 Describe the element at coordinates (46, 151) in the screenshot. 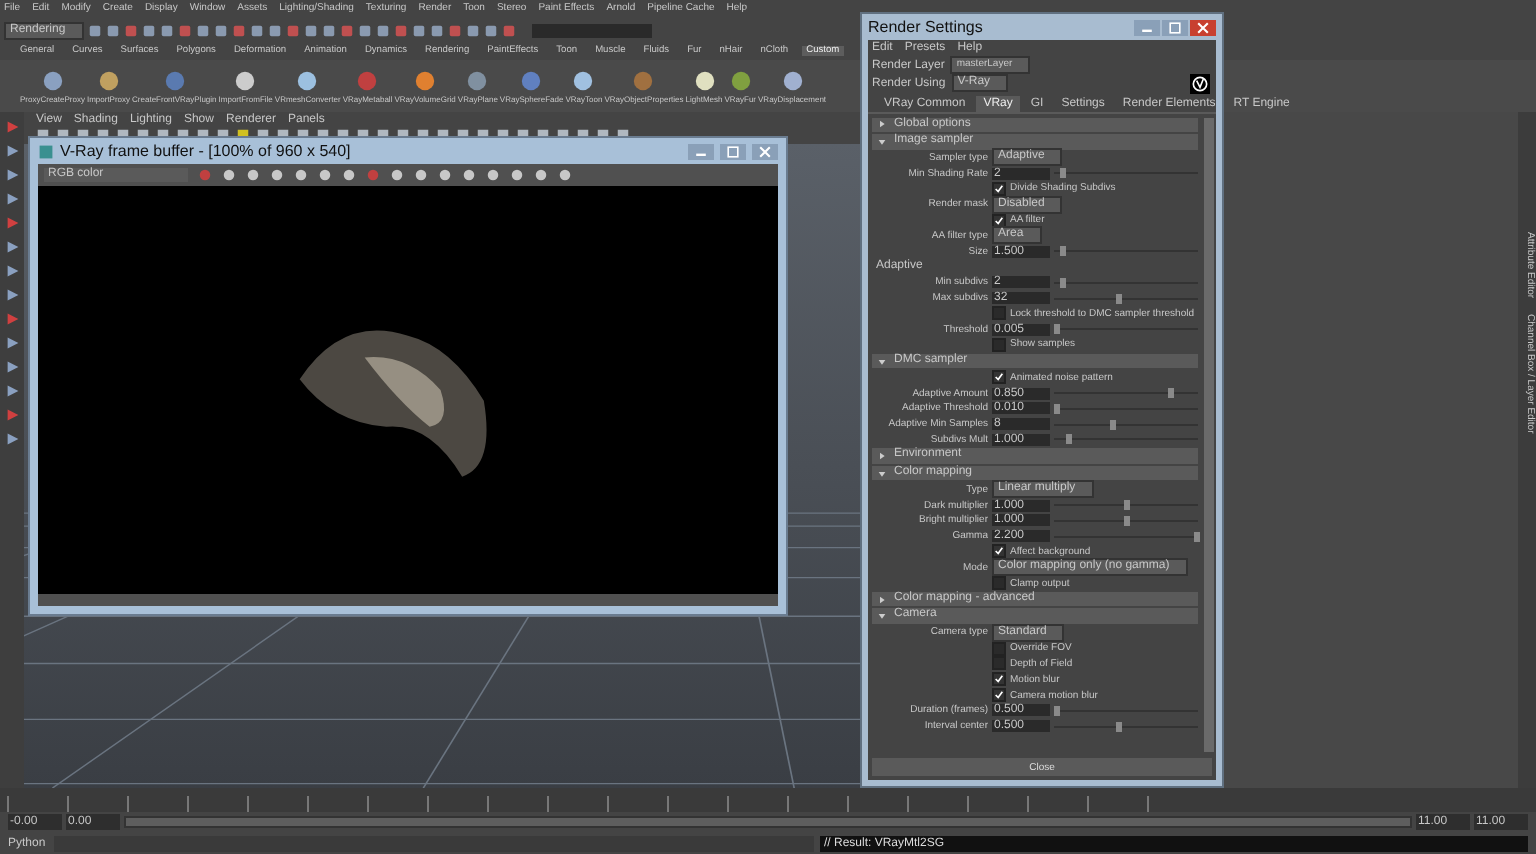

I see `app-icon` at that location.